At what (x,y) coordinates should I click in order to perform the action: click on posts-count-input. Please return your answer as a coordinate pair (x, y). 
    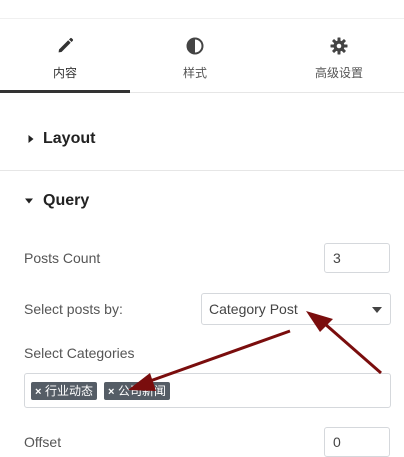
    Looking at the image, I should click on (357, 258).